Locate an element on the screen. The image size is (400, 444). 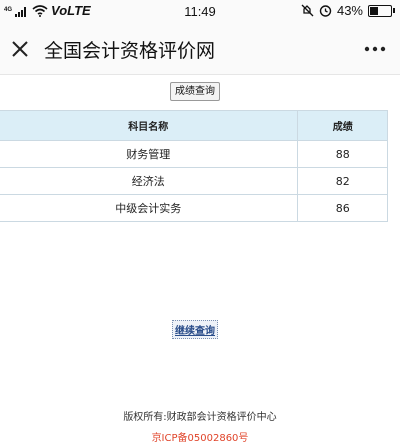
alarm-icon is located at coordinates (325, 11).